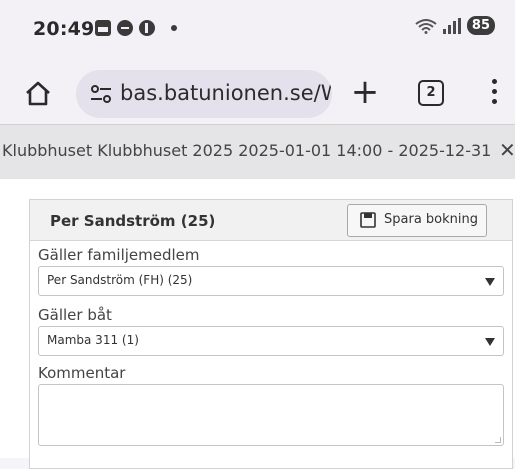 This screenshot has height=469, width=515. What do you see at coordinates (38, 93) in the screenshot?
I see `home-icon` at bounding box center [38, 93].